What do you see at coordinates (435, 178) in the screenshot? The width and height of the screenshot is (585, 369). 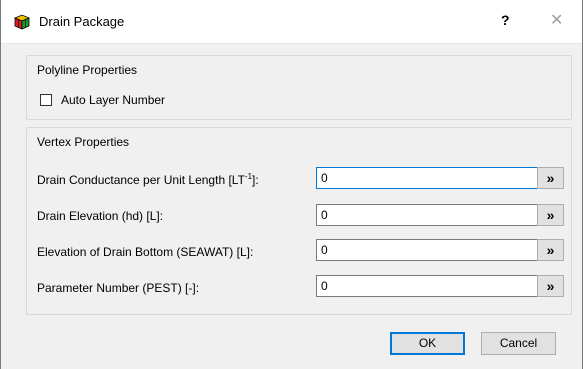 I see `drain-conductance-input: 0` at bounding box center [435, 178].